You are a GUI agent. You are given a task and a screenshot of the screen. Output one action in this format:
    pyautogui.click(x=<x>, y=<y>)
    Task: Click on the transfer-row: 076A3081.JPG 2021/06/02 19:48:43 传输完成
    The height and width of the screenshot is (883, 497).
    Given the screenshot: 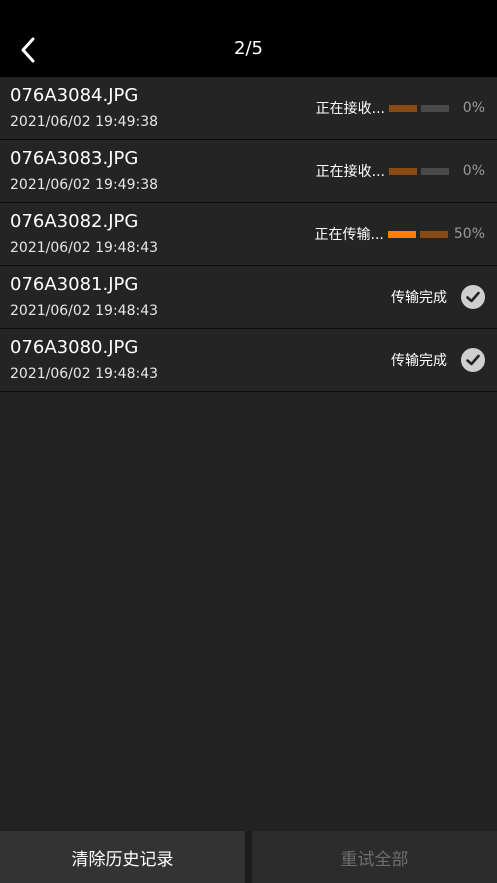 What is the action you would take?
    pyautogui.click(x=248, y=297)
    